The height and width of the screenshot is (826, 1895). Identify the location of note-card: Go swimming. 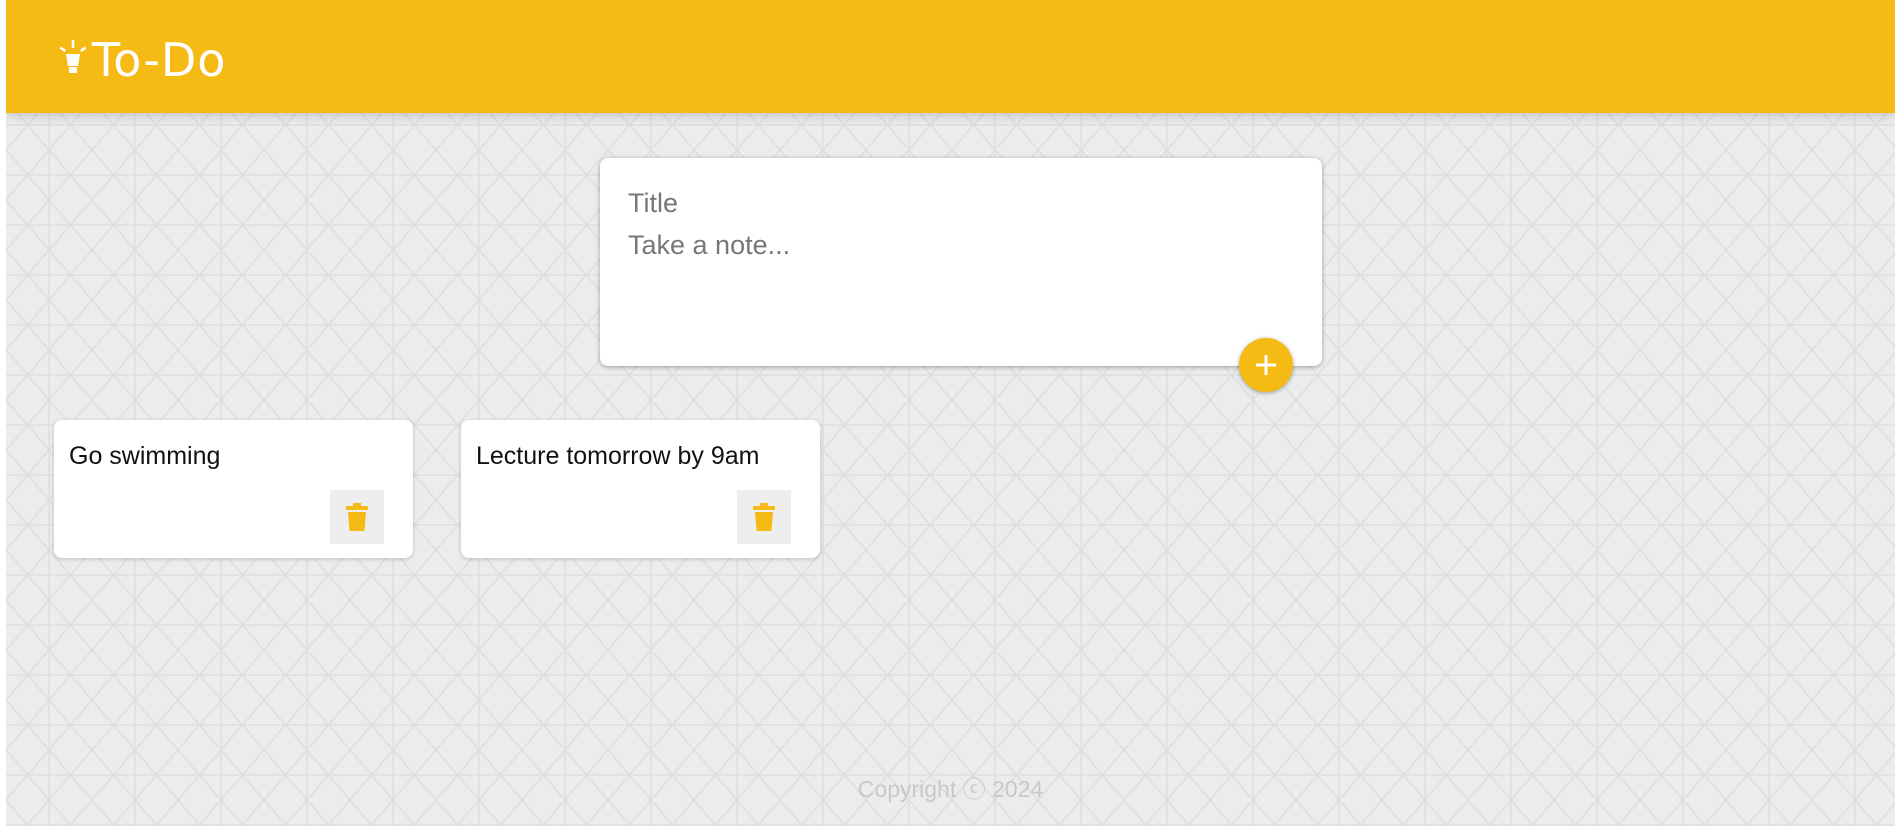
(233, 489).